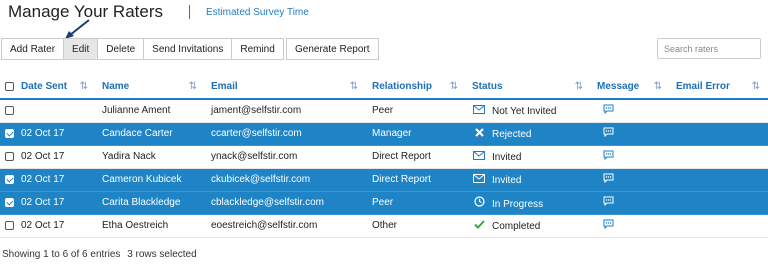  What do you see at coordinates (285, 226) in the screenshot?
I see `email-cell: eoestreich@selfstir.com` at bounding box center [285, 226].